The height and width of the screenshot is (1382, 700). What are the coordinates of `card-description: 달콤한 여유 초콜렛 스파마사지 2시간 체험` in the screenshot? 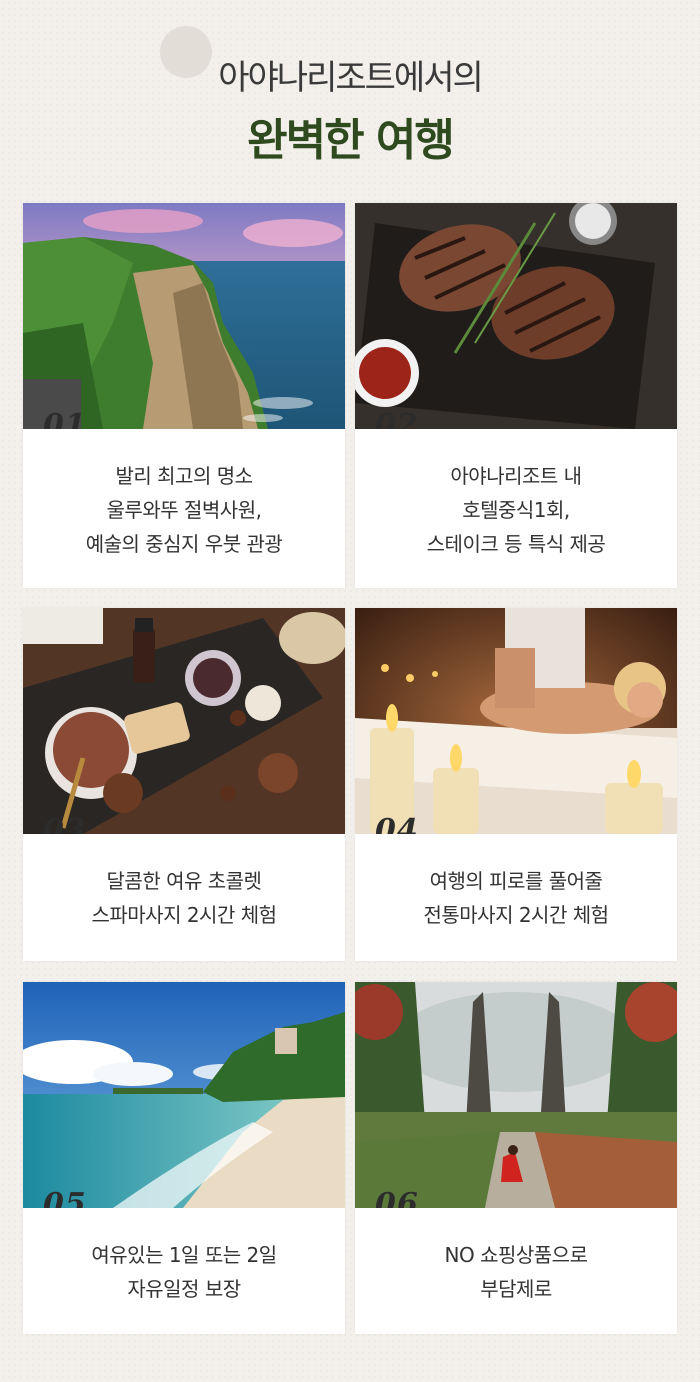 It's located at (184, 883).